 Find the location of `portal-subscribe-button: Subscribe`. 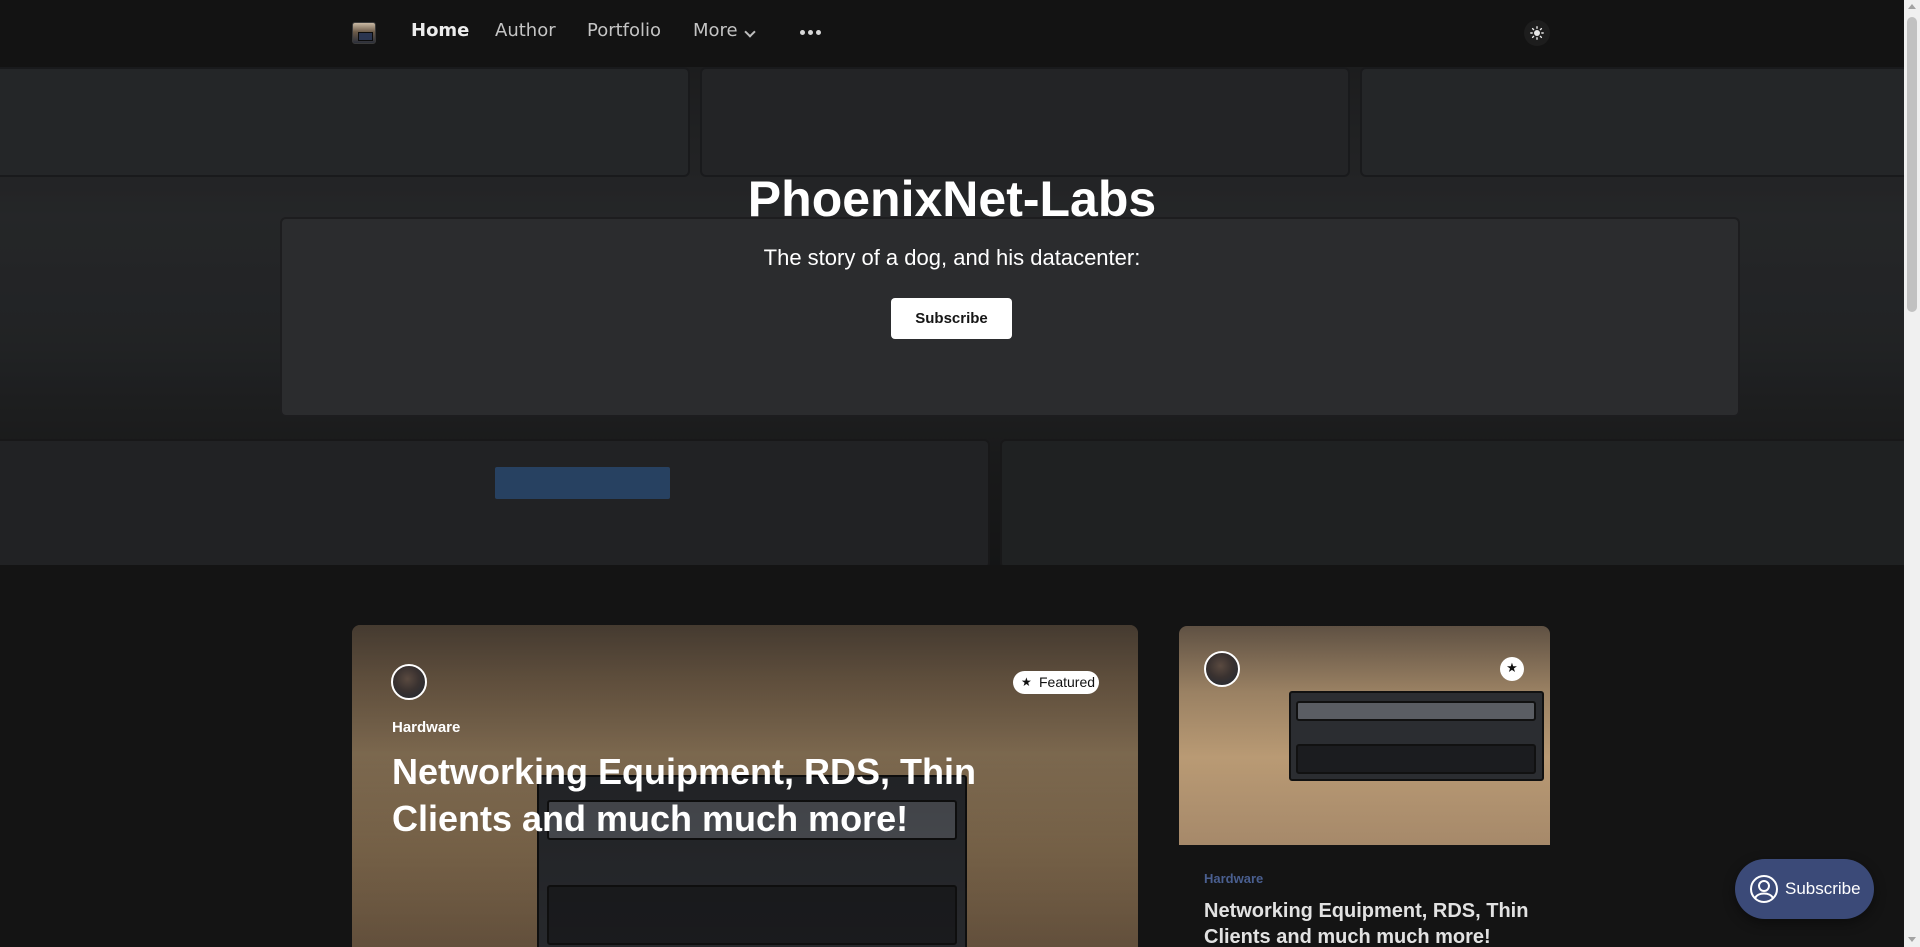

portal-subscribe-button: Subscribe is located at coordinates (1804, 889).